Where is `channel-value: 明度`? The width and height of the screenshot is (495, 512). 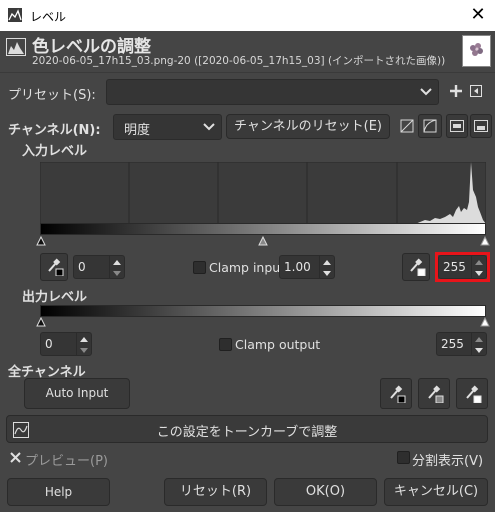 channel-value: 明度 is located at coordinates (137, 130).